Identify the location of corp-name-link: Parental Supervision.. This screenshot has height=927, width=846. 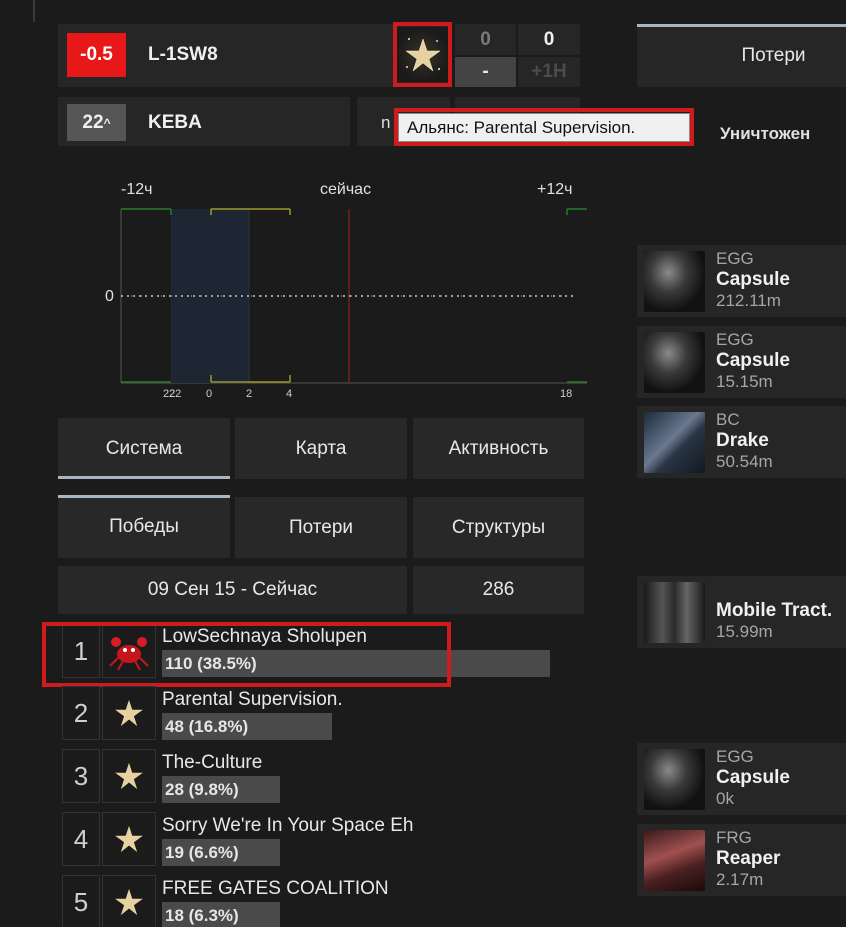
(252, 700).